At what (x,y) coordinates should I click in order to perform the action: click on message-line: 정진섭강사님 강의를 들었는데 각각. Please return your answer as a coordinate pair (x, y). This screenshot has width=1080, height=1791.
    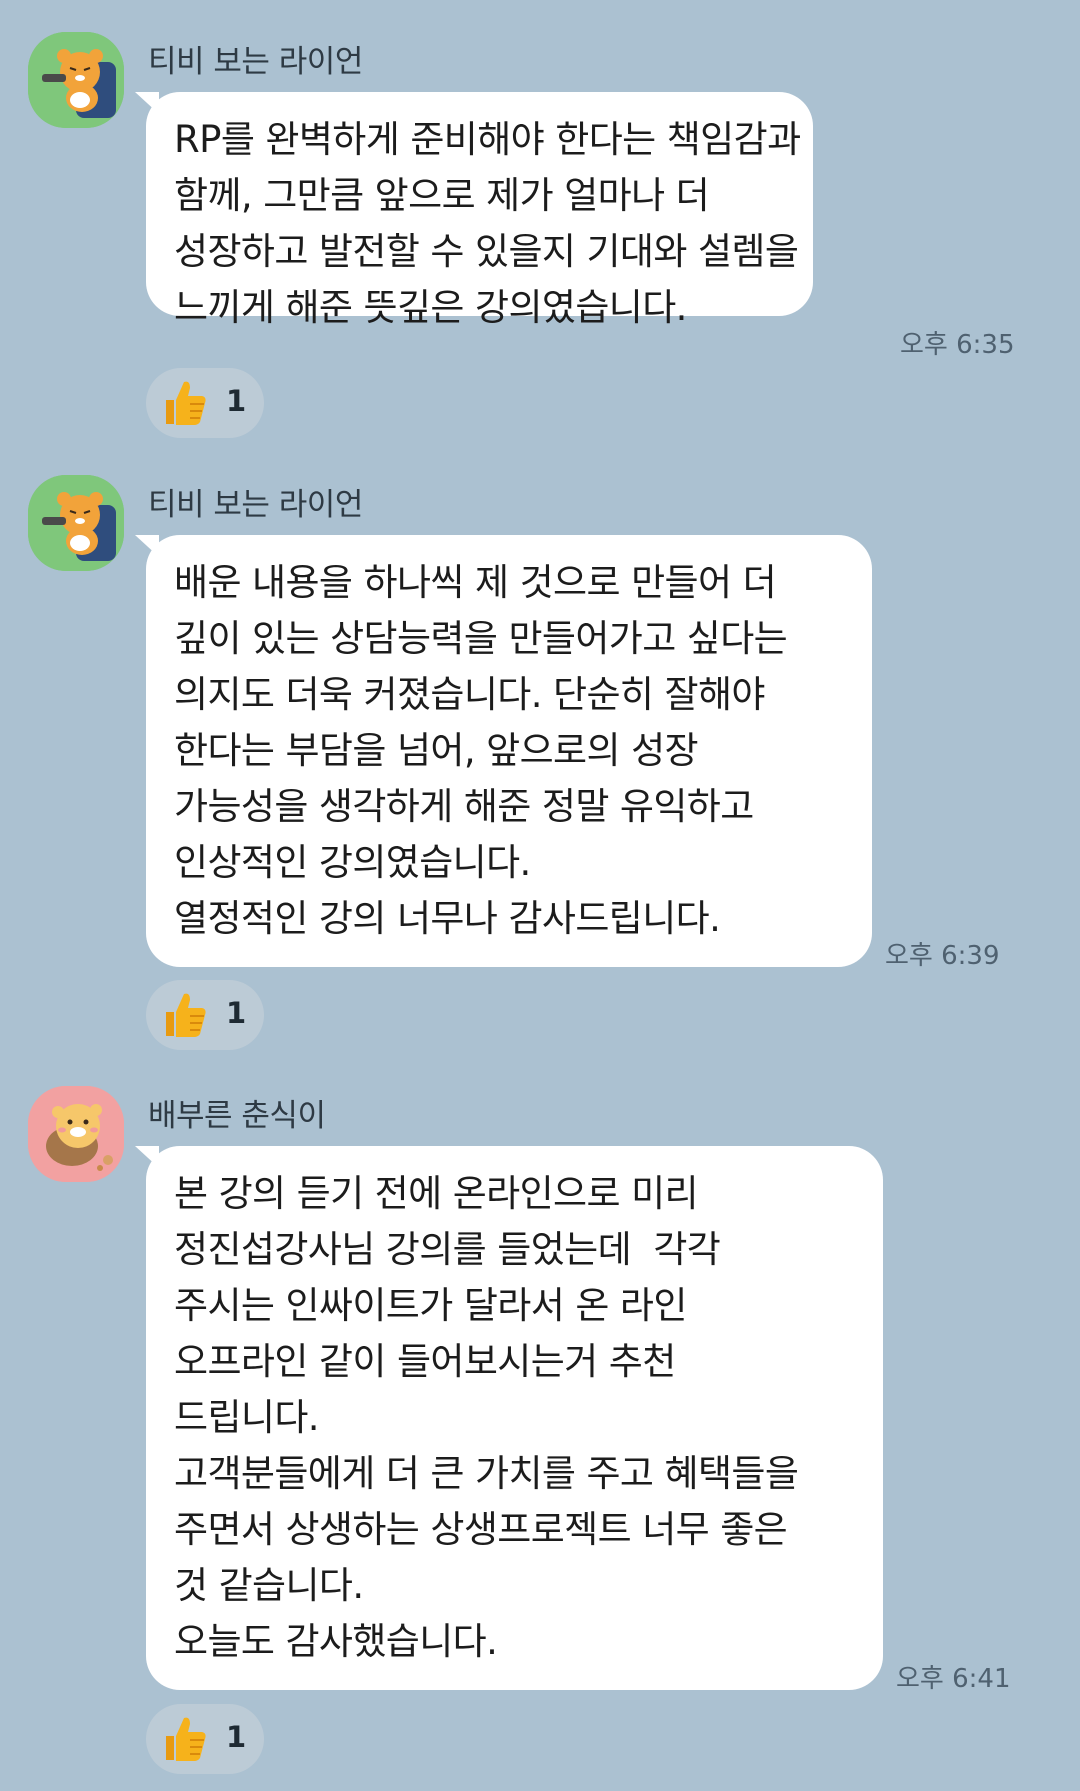
    Looking at the image, I should click on (447, 1249).